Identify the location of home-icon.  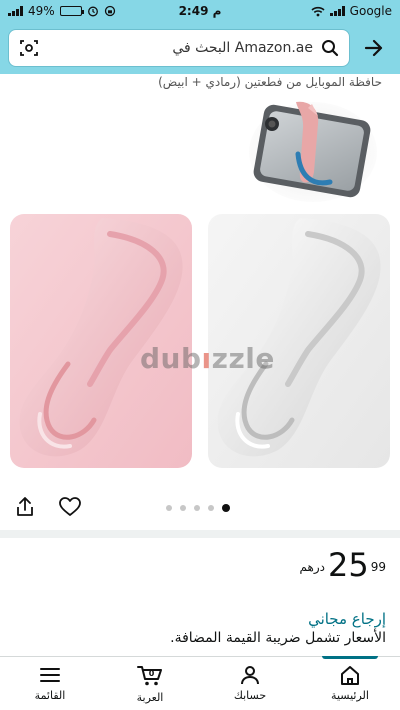
(350, 675).